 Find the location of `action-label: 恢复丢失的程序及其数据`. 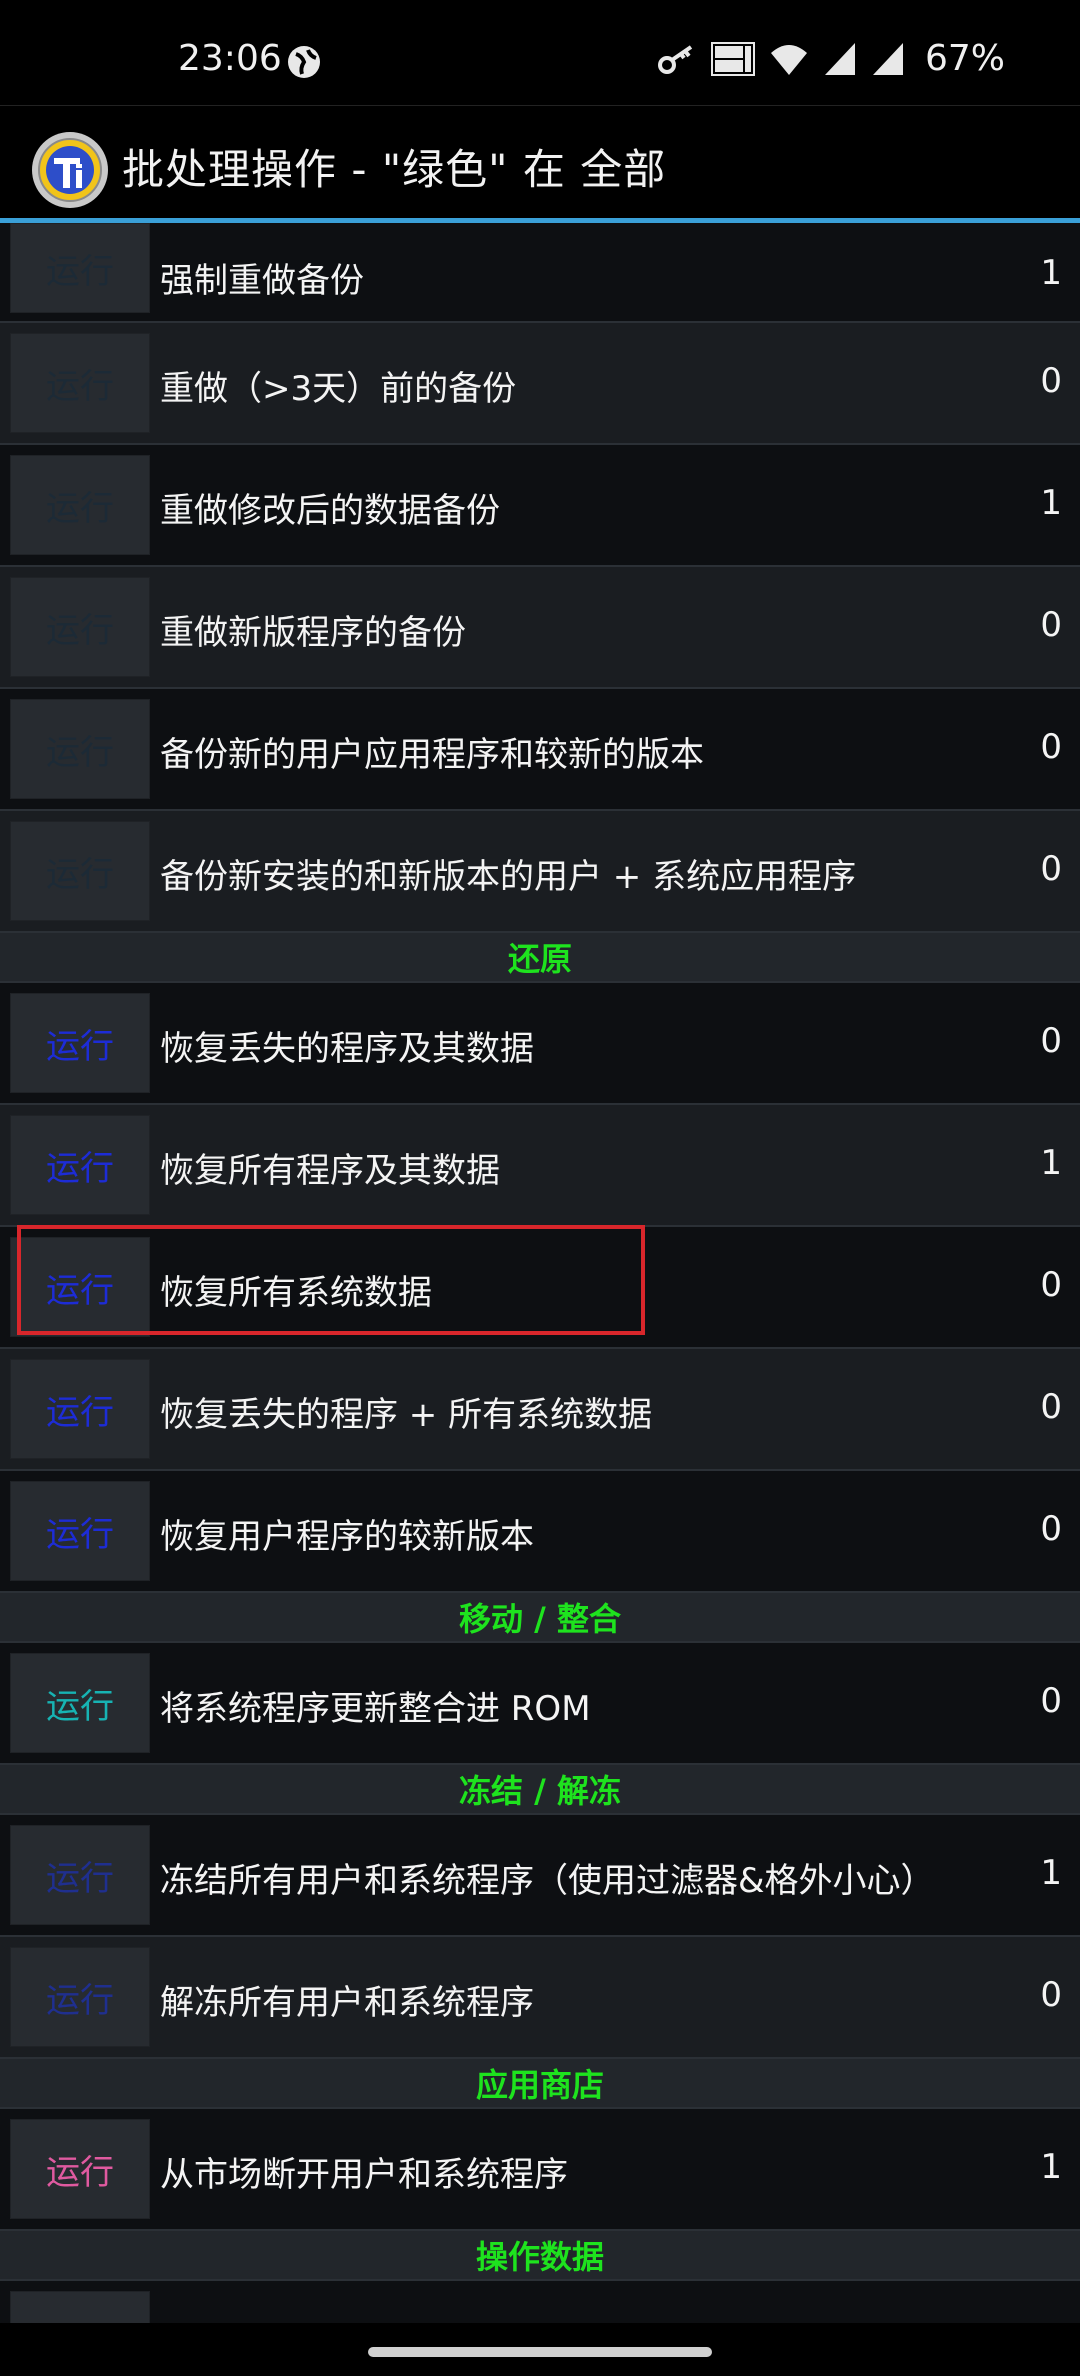

action-label: 恢复丢失的程序及其数据 is located at coordinates (347, 1049).